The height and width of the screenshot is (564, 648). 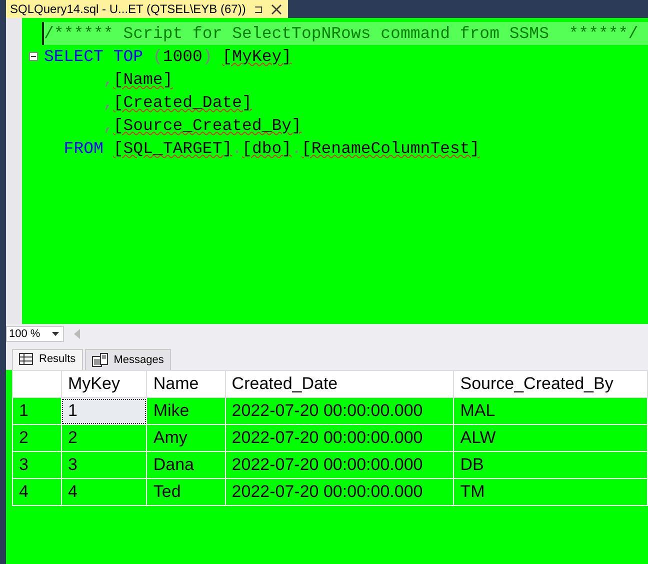 What do you see at coordinates (128, 56) in the screenshot?
I see `sql-keyword: TOP` at bounding box center [128, 56].